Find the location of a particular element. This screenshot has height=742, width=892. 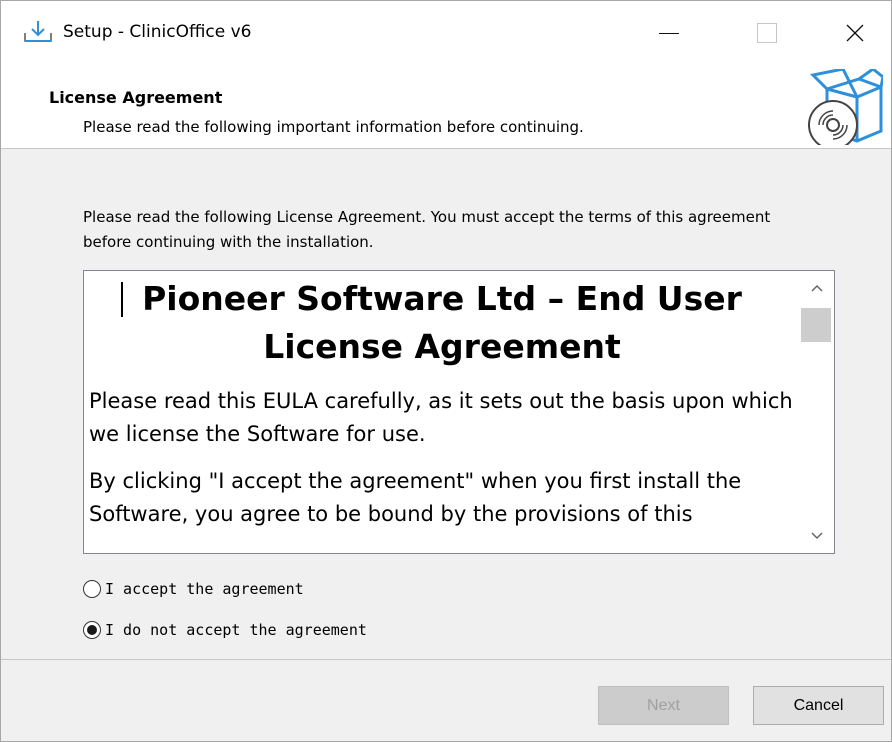

title-bar: Setup - ClinicOffice v6 is located at coordinates (446, 33).